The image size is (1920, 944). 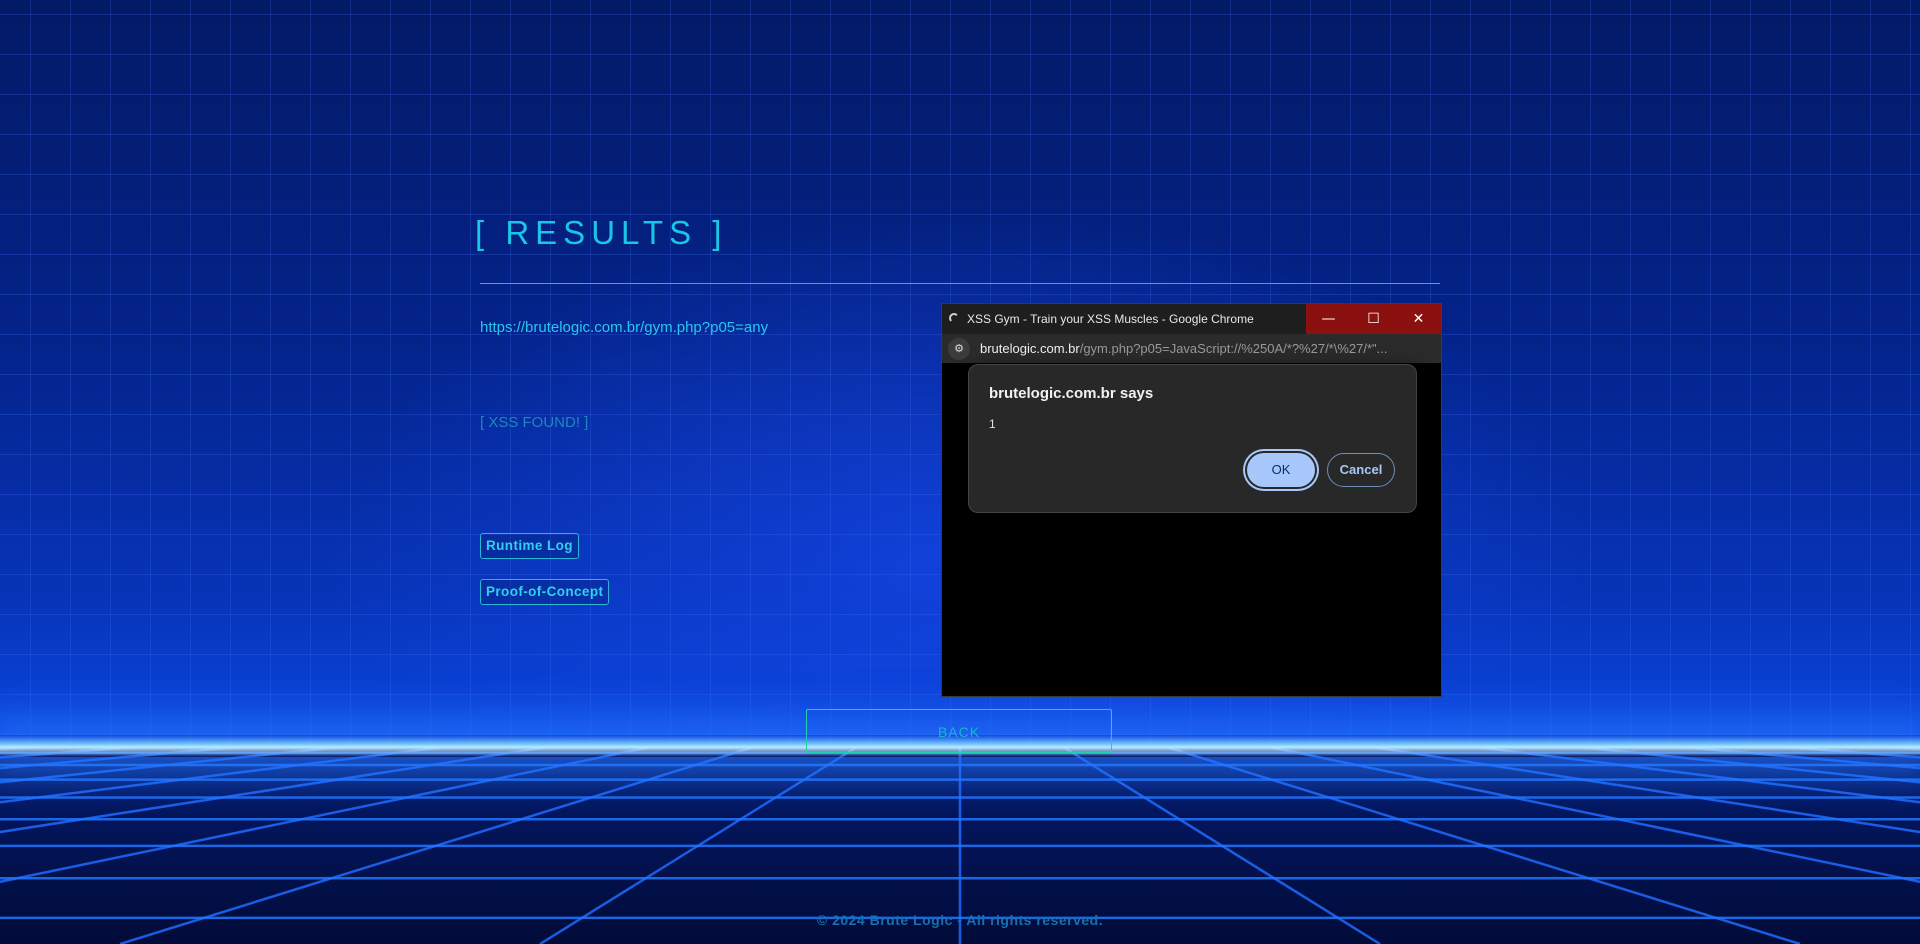 I want to click on ok-button: OK, so click(x=1281, y=470).